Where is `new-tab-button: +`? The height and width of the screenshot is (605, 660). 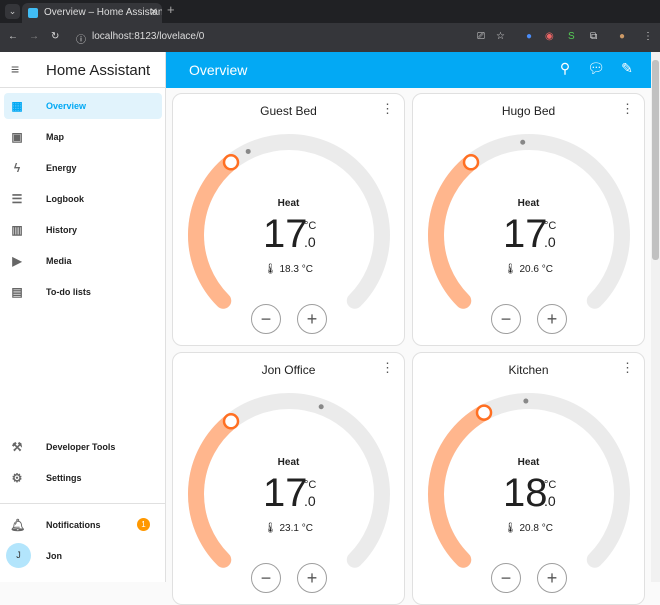
new-tab-button: + is located at coordinates (171, 9).